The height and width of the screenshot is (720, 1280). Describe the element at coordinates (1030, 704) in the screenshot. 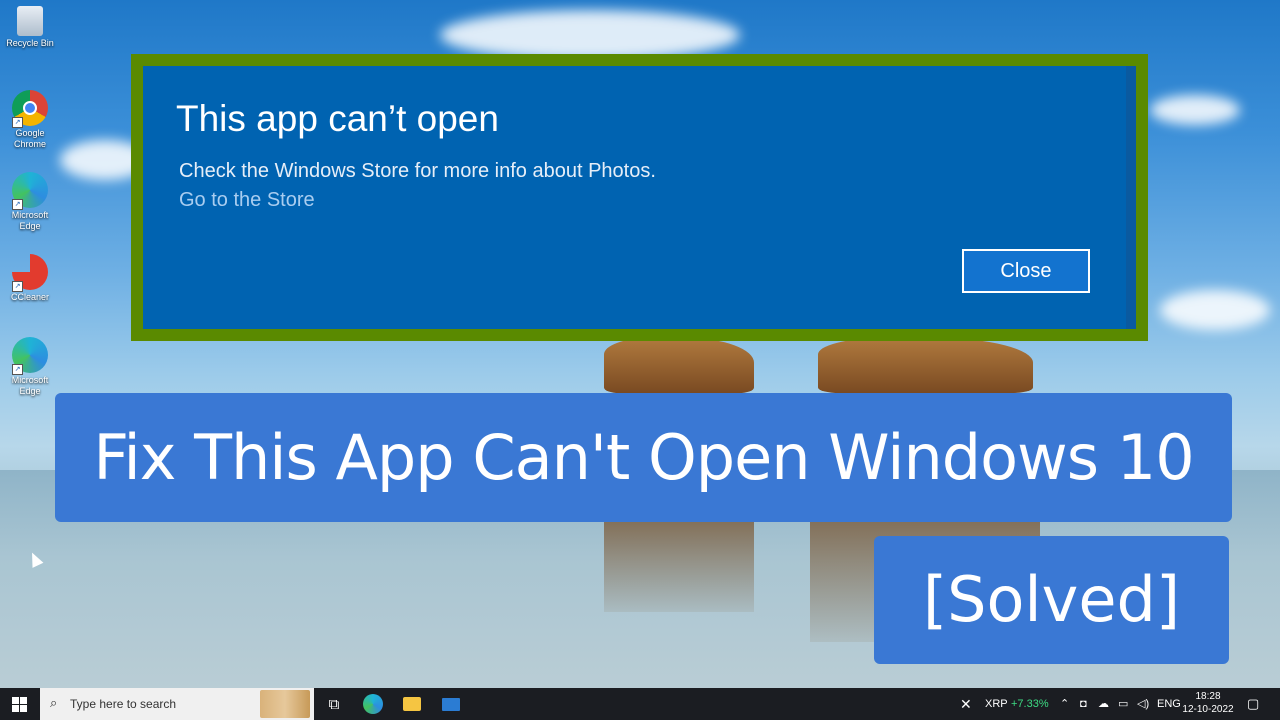

I see `ticker-change: +7.33%` at that location.